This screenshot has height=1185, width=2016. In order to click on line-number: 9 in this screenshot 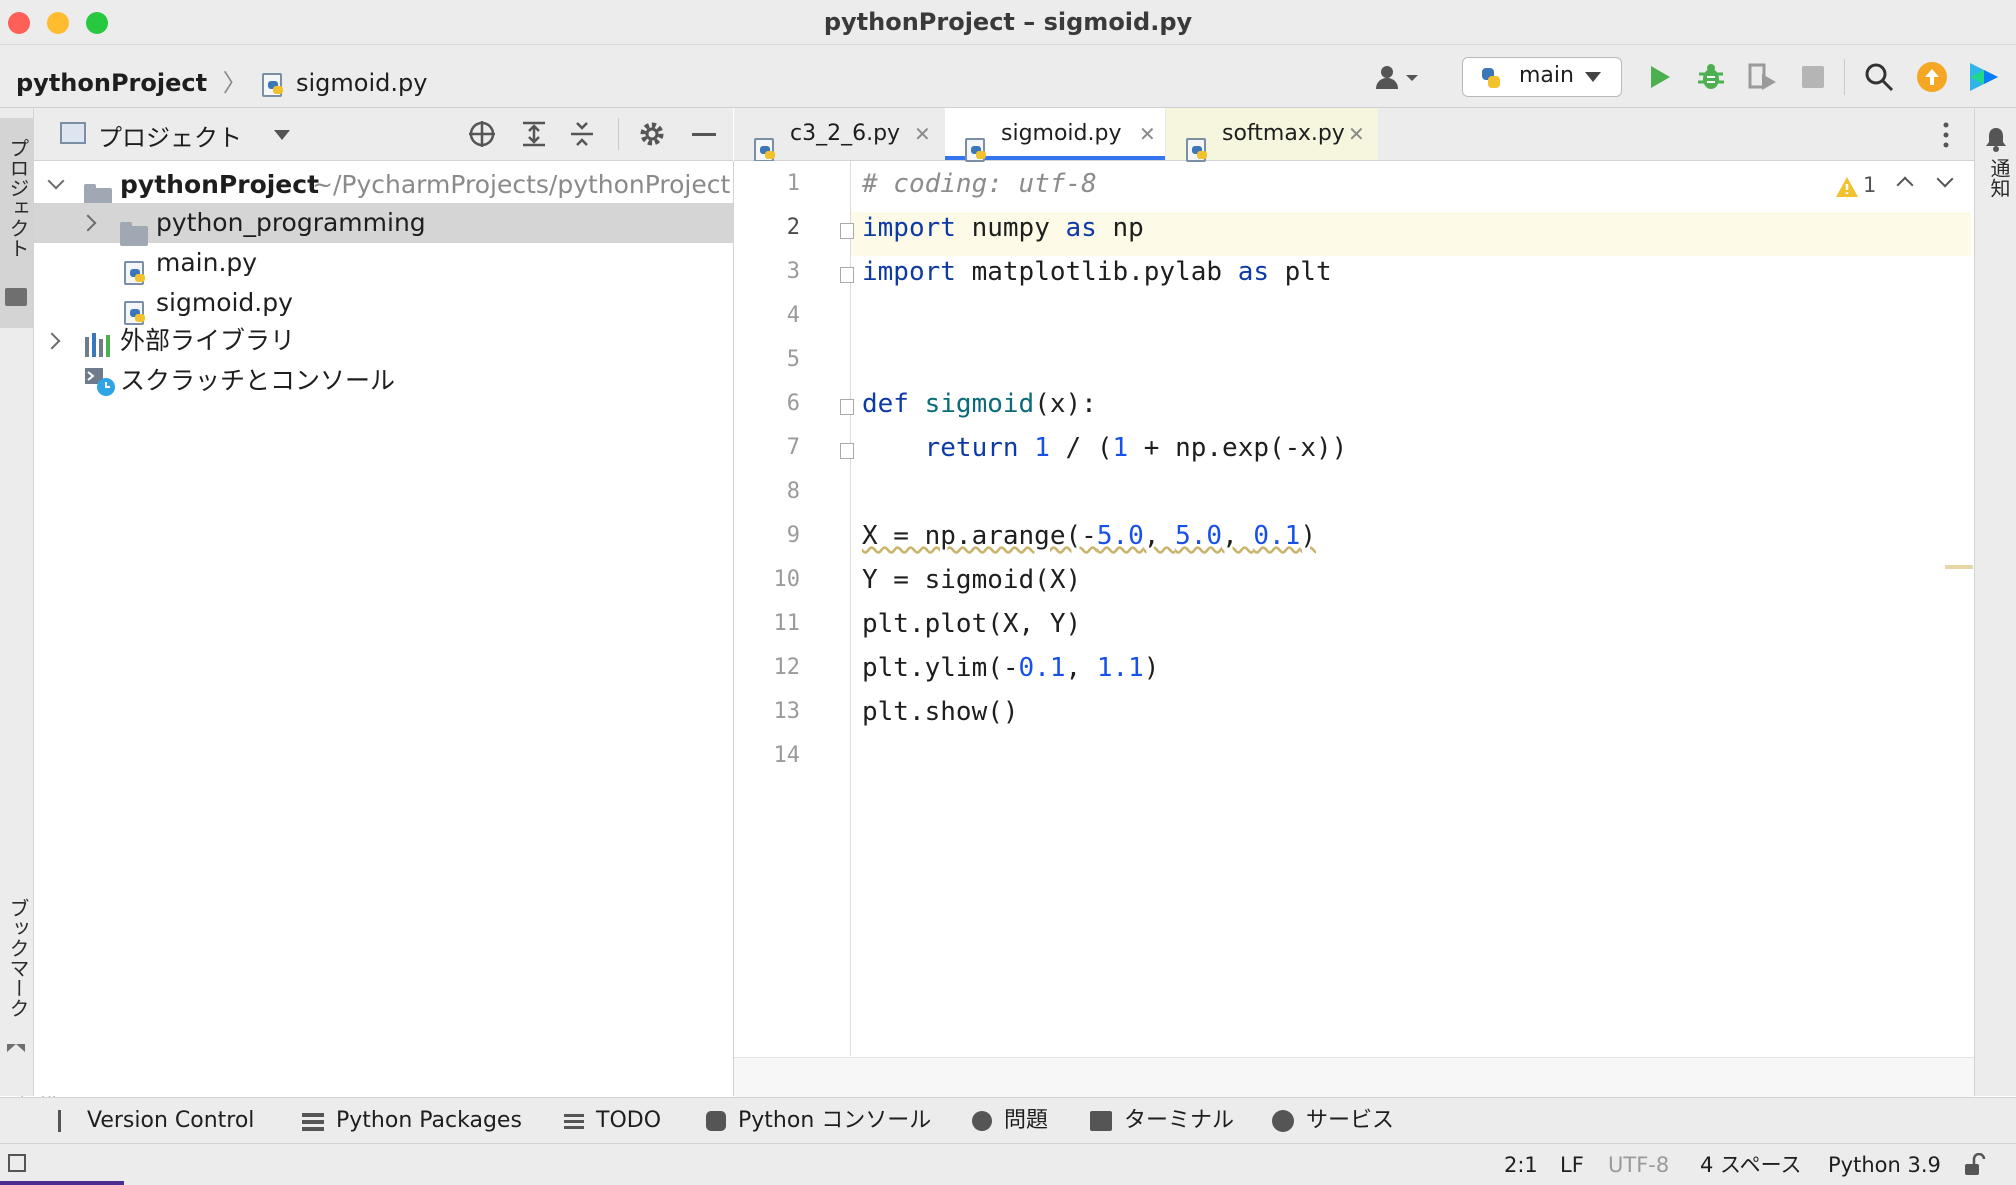, I will do `click(793, 535)`.